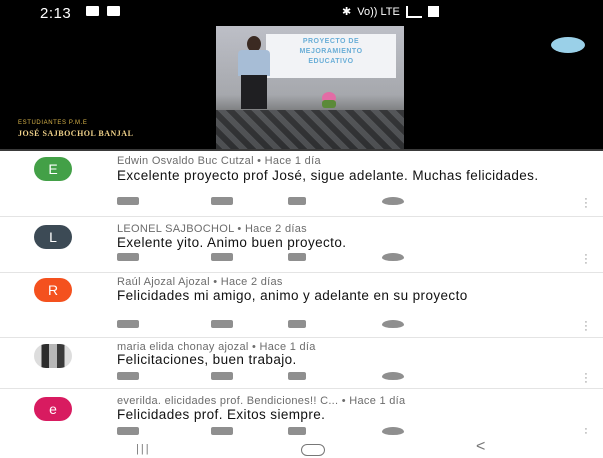 The image size is (603, 458). What do you see at coordinates (313, 450) in the screenshot?
I see `home-button` at bounding box center [313, 450].